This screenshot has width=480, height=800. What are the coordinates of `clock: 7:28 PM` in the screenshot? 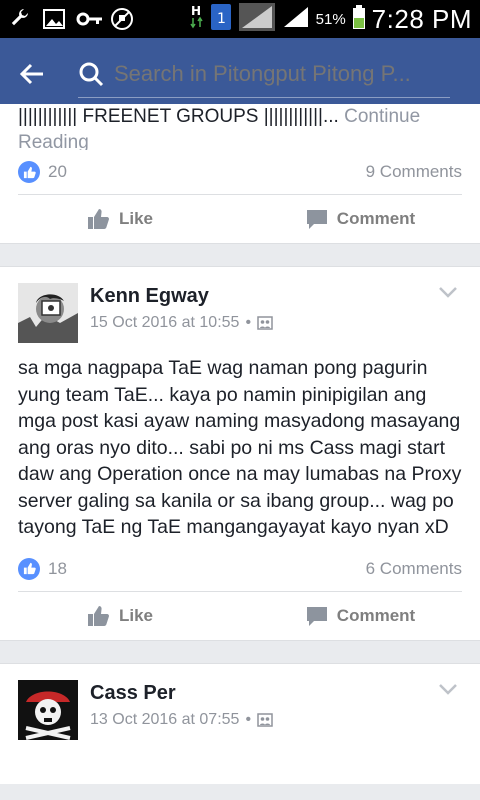 It's located at (421, 18).